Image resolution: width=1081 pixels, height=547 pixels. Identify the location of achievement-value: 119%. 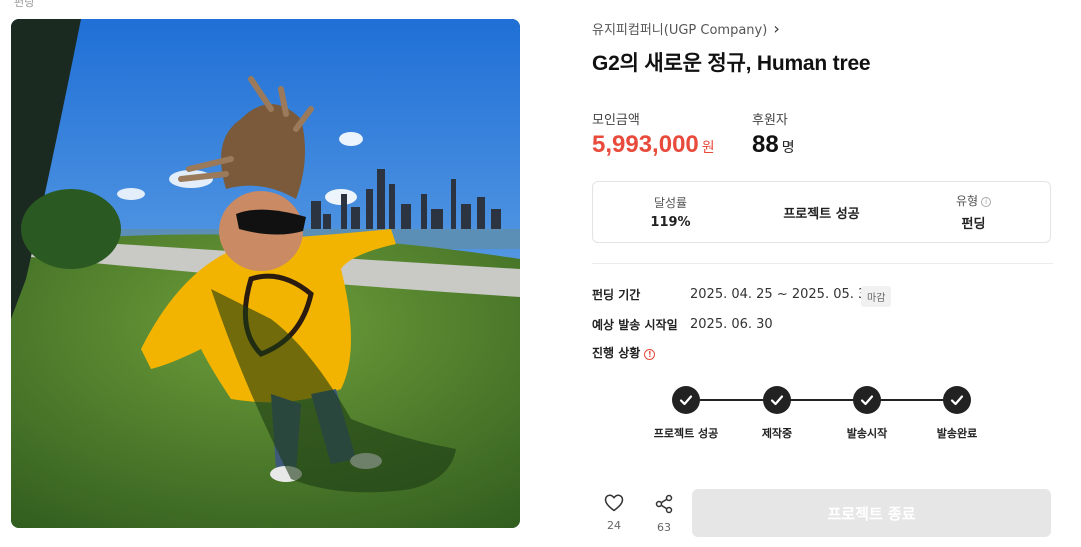
(670, 222).